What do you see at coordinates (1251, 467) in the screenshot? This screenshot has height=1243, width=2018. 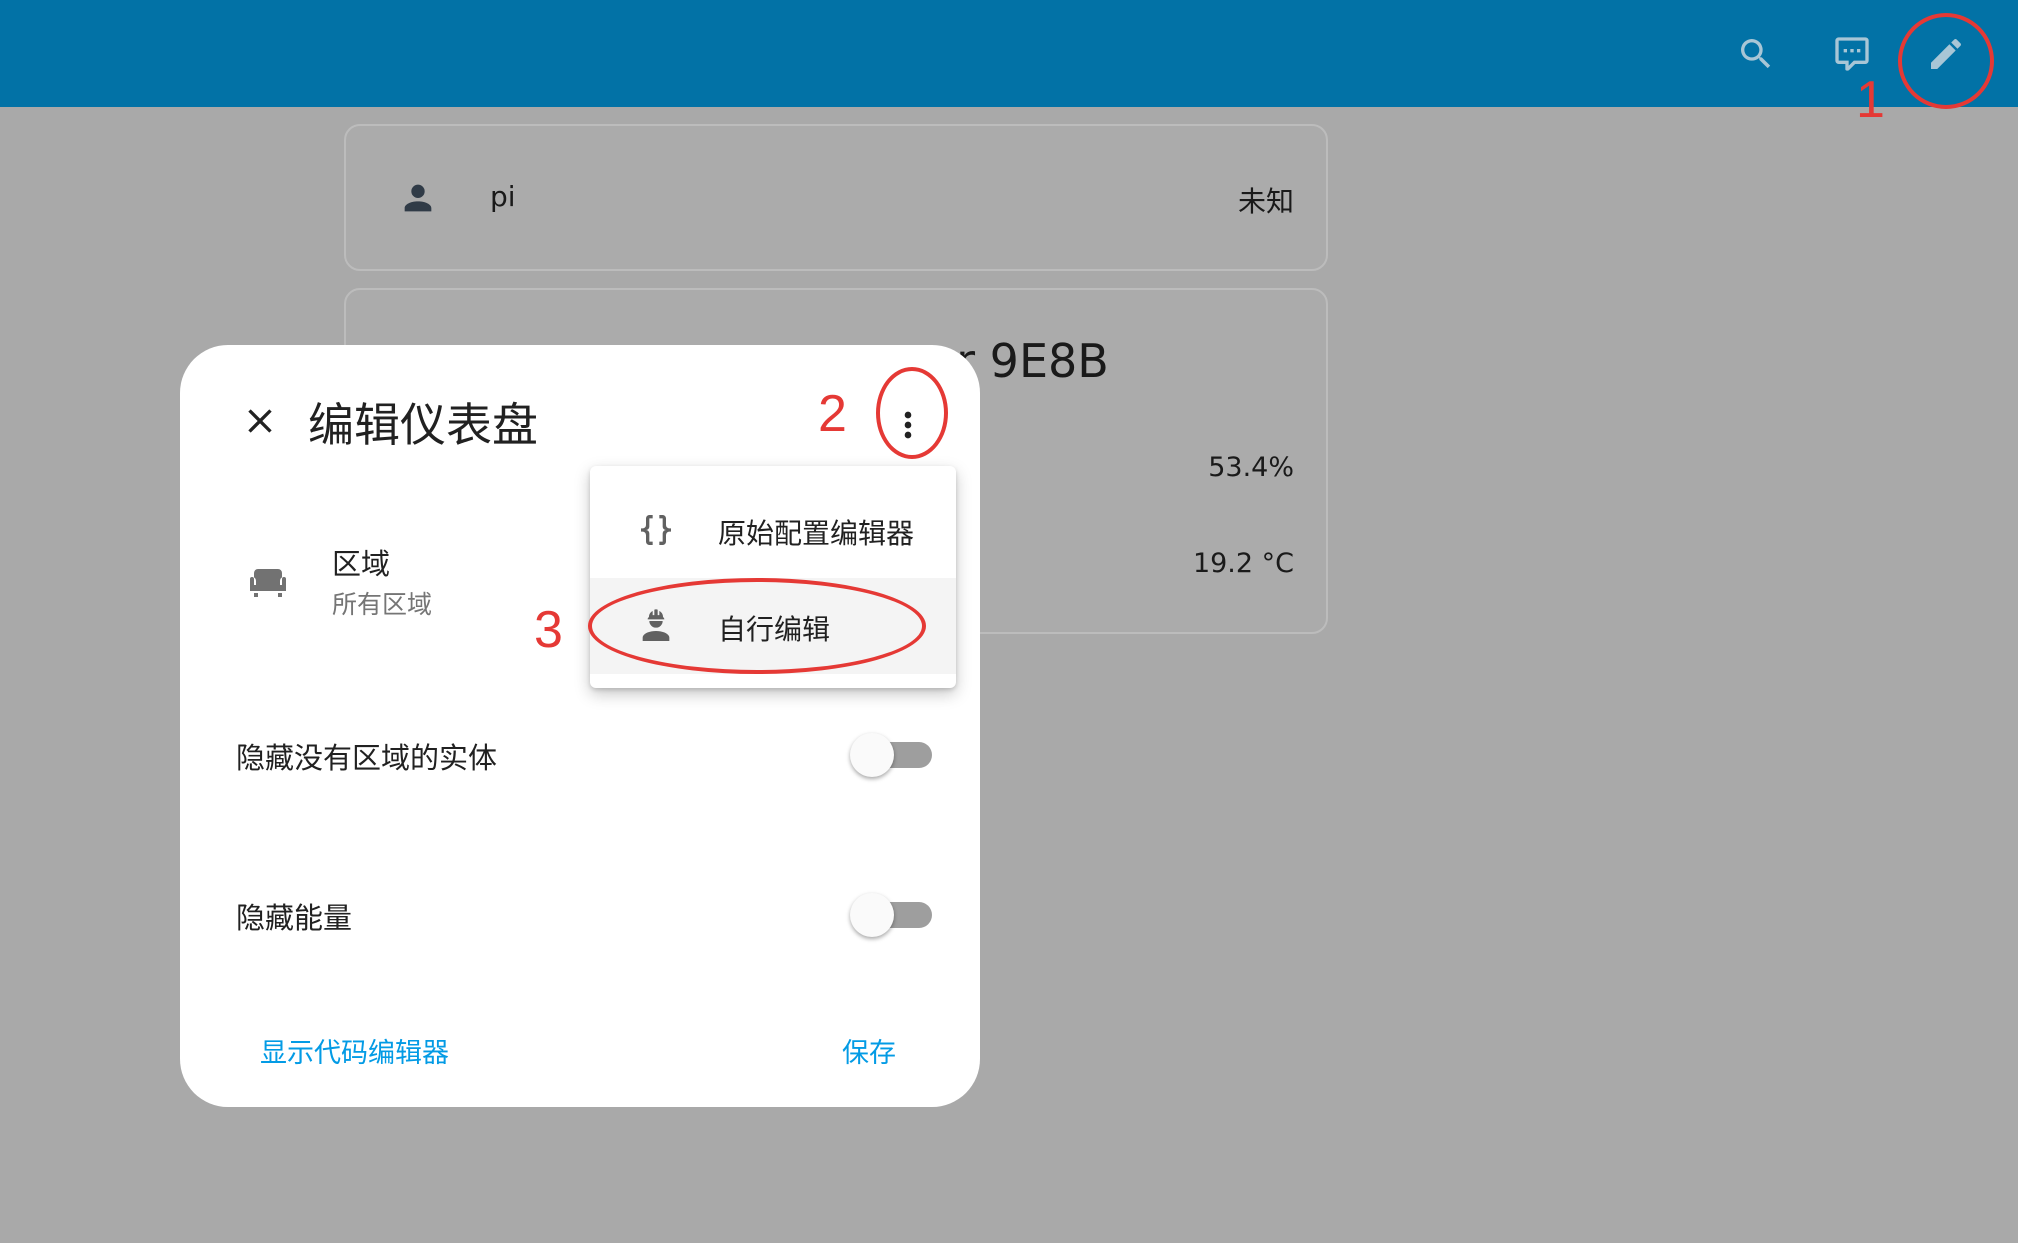 I see `sensor-humidity-value: 53.4%` at bounding box center [1251, 467].